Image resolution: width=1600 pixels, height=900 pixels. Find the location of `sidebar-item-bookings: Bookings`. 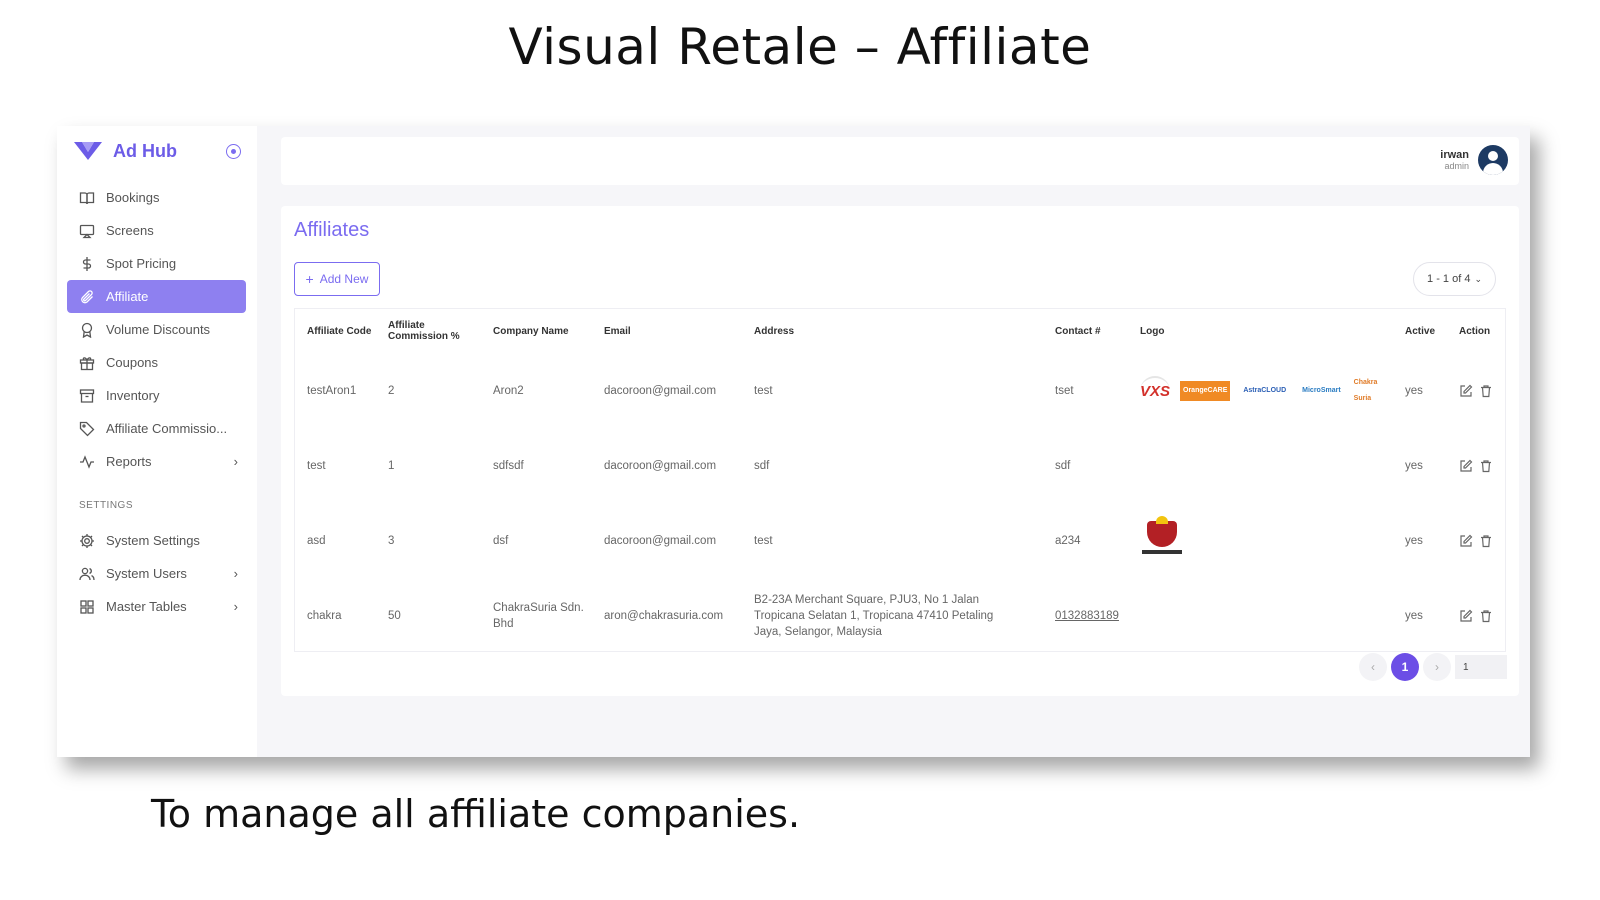

sidebar-item-bookings: Bookings is located at coordinates (156, 197).